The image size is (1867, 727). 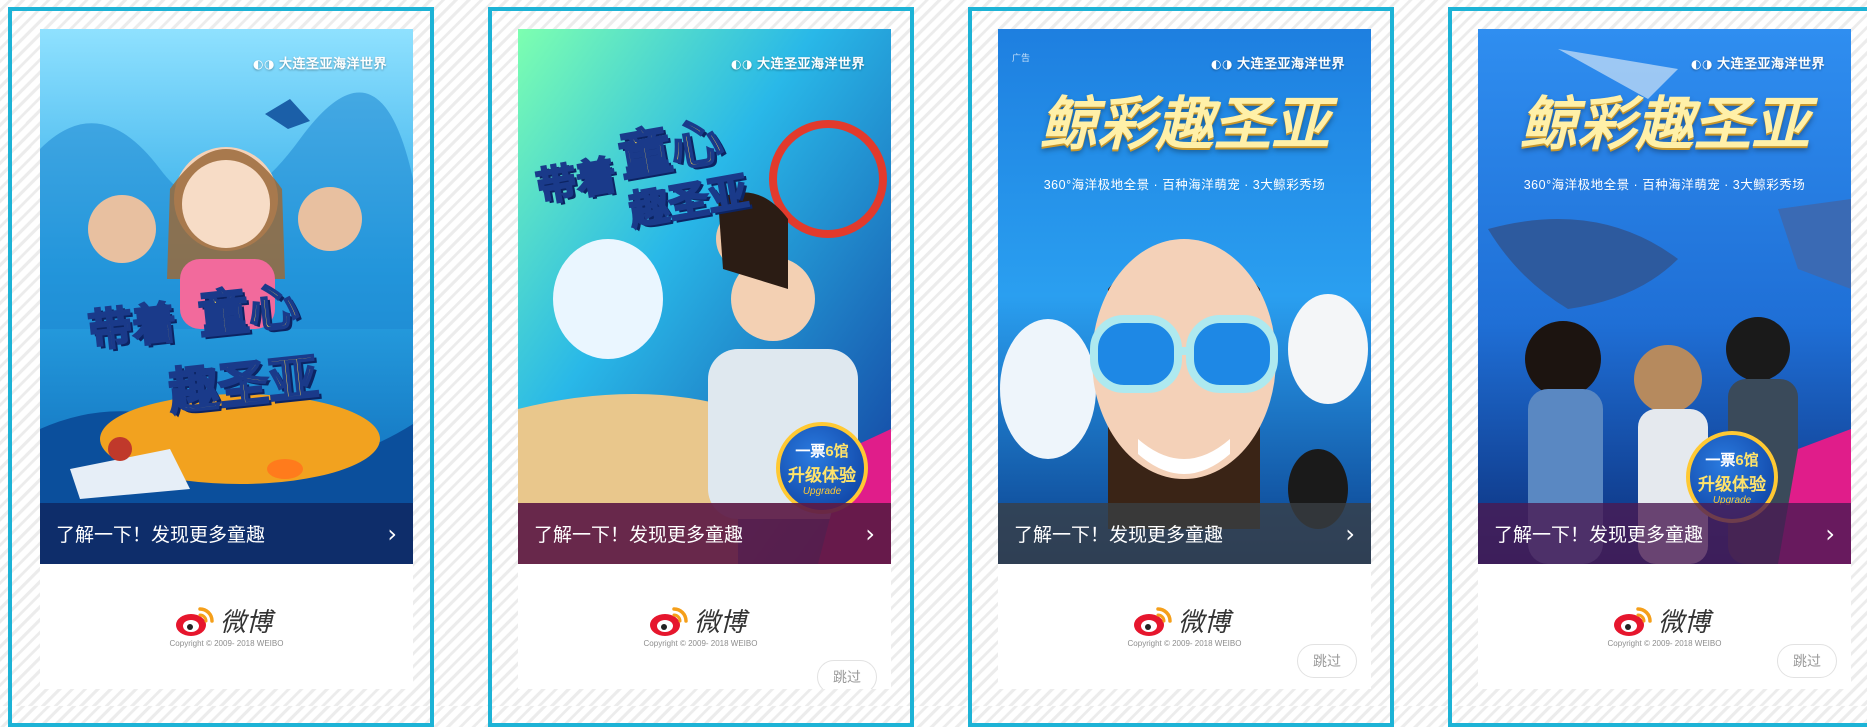 I want to click on cta-bar-1: 了解一下！发现更多童趣 ›, so click(x=226, y=533).